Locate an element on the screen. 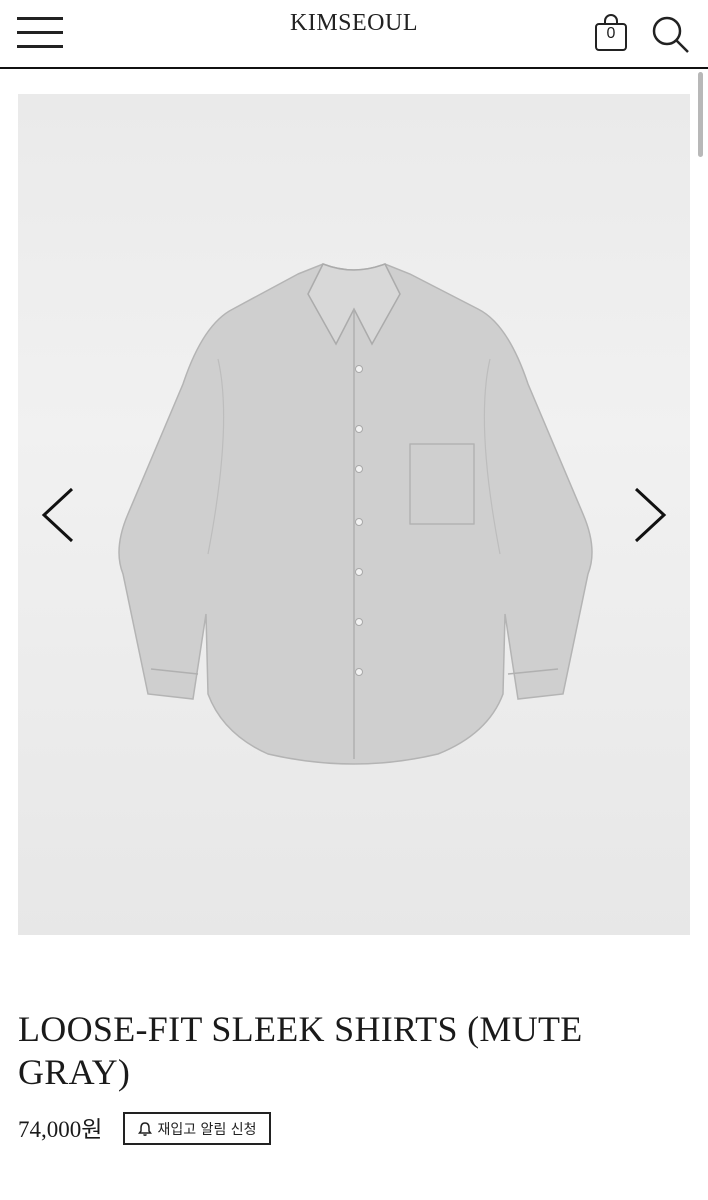  cart-count: 0 is located at coordinates (611, 33).